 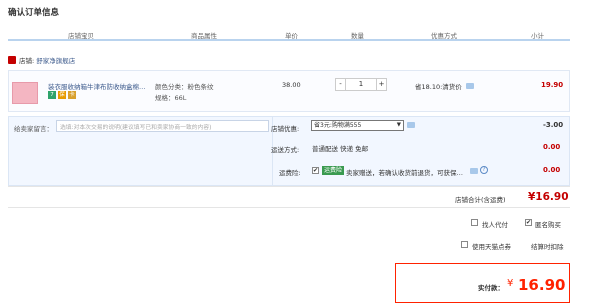 I want to click on product-thumbnail, so click(x=25, y=93).